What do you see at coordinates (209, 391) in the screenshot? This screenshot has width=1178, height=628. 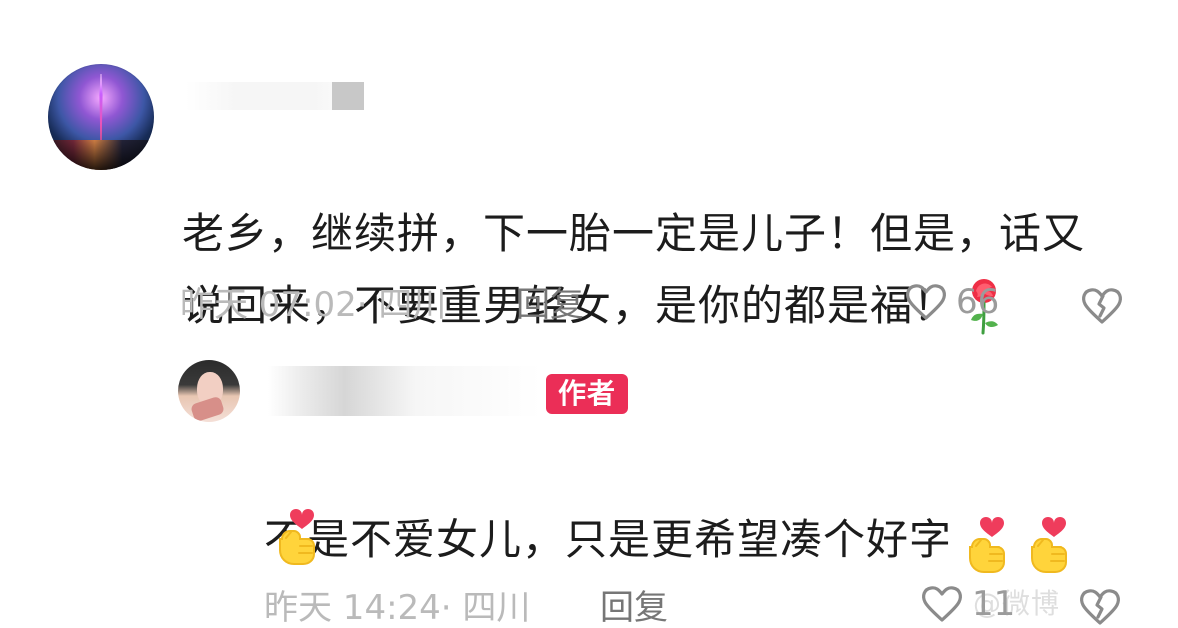 I see `author-avatar` at bounding box center [209, 391].